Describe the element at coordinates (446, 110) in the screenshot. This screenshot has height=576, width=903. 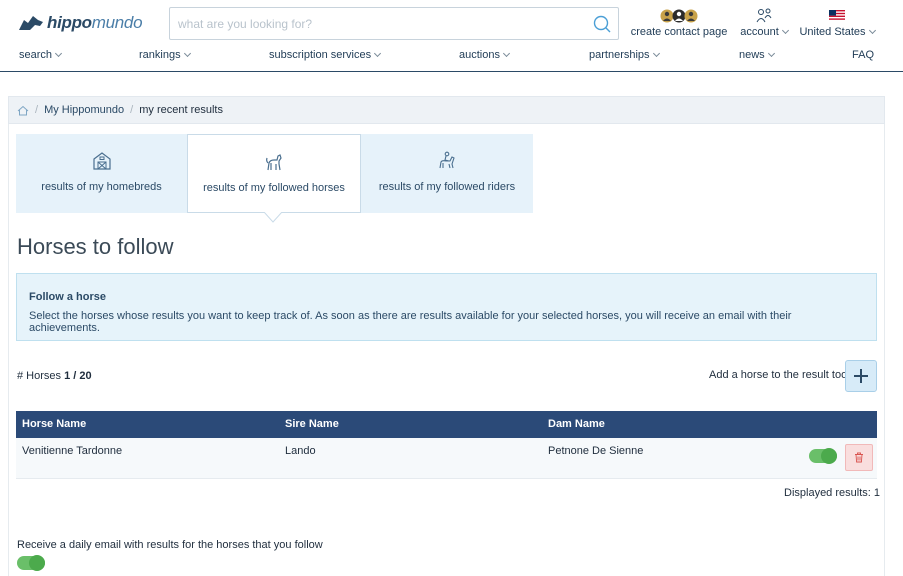
I see `breadcrumb: / My Hippomundo / my recent results` at that location.